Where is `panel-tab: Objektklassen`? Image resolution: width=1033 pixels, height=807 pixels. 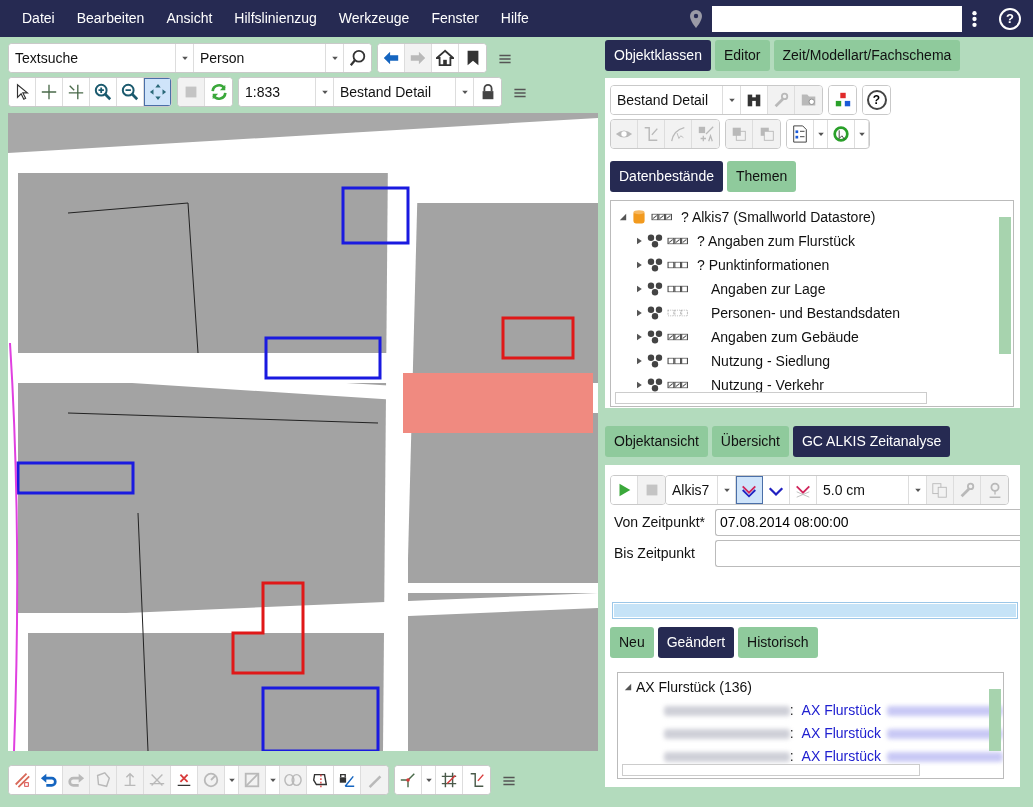 panel-tab: Objektklassen is located at coordinates (658, 55).